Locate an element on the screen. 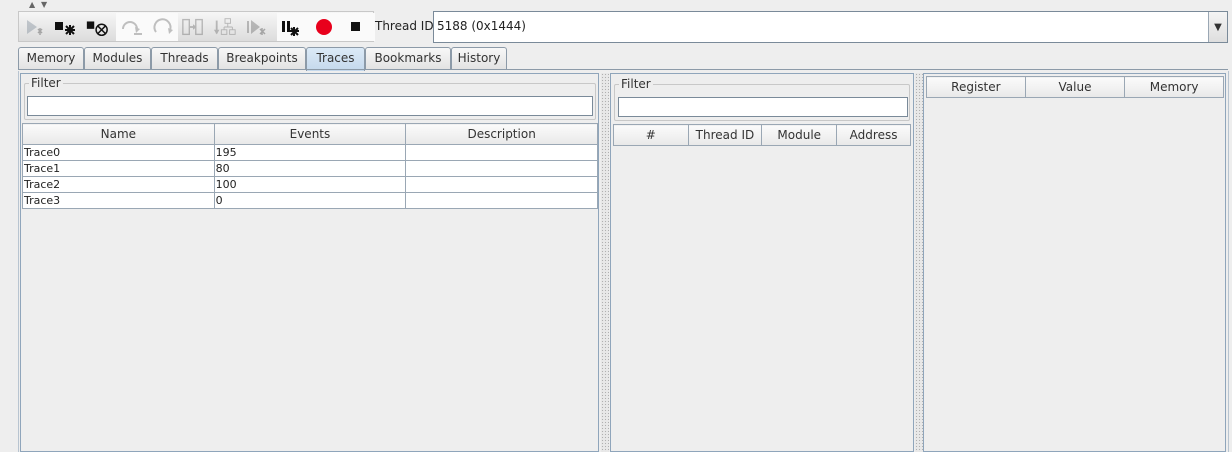  step-back-icon is located at coordinates (225, 27).